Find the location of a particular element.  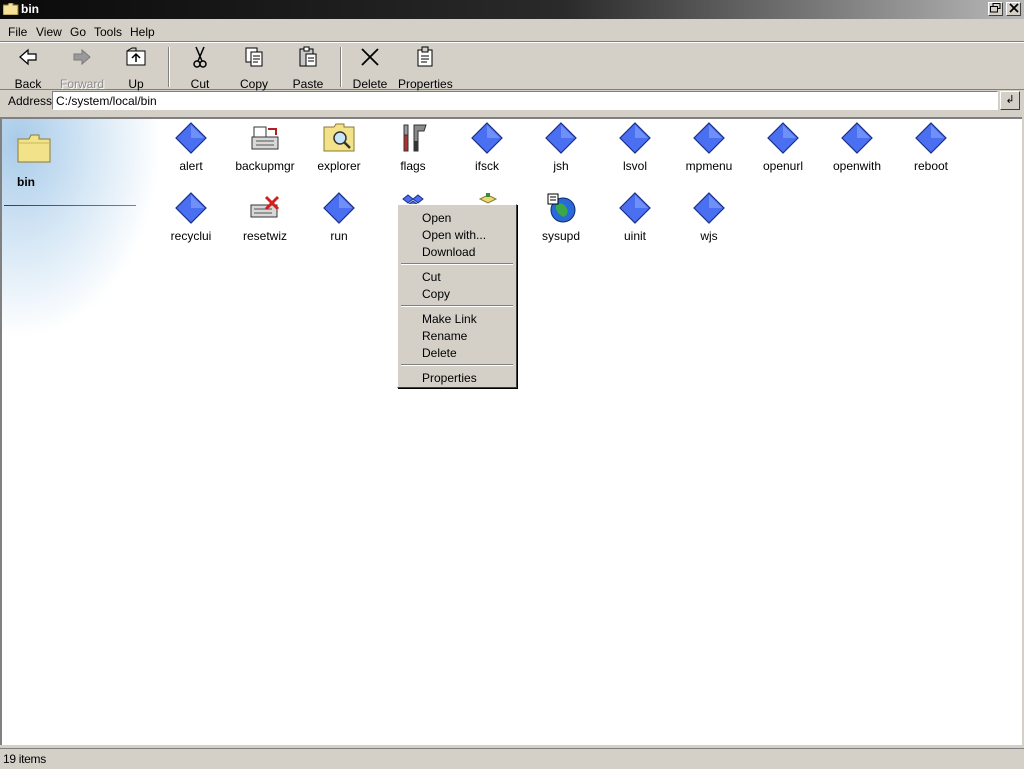

scissors-icon is located at coordinates (200, 57).